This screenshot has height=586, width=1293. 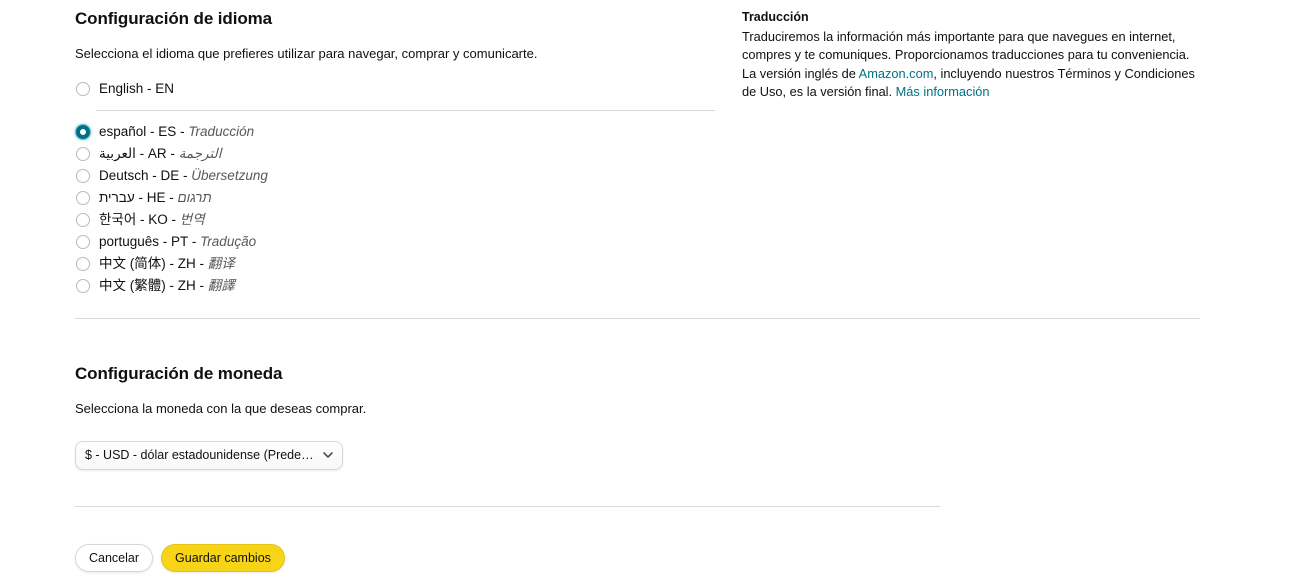 What do you see at coordinates (223, 558) in the screenshot?
I see `save-changes-button: Guardar cambios` at bounding box center [223, 558].